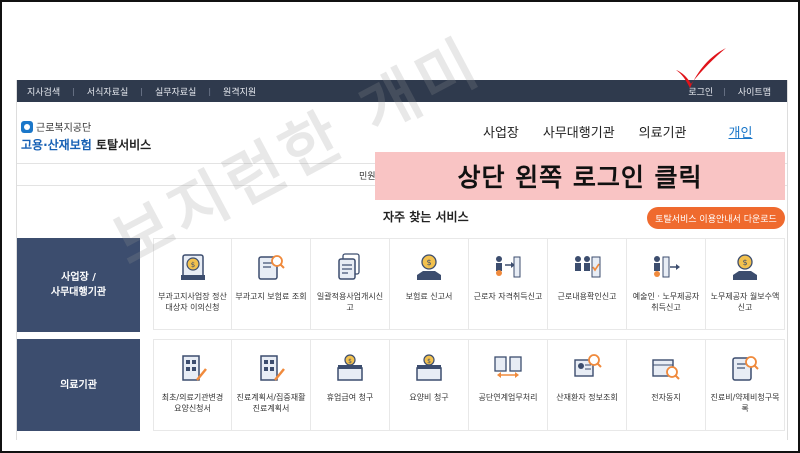  I want to click on service-item-label: 부과고지 보험료 조회, so click(271, 296).